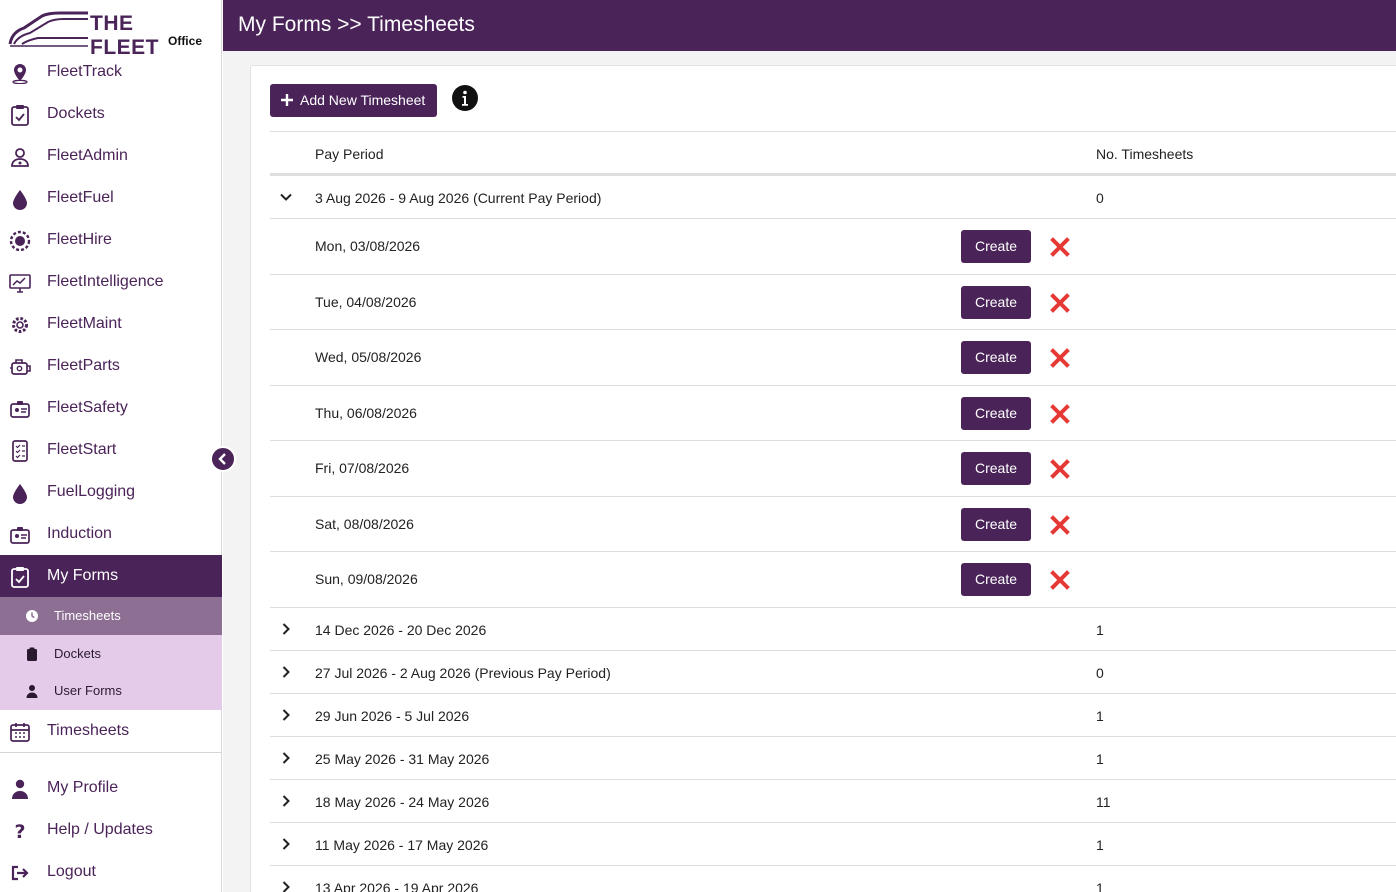 Image resolution: width=1396 pixels, height=892 pixels. I want to click on table-row-period: 18 May 2026 - 24 May 2026 11, so click(833, 800).